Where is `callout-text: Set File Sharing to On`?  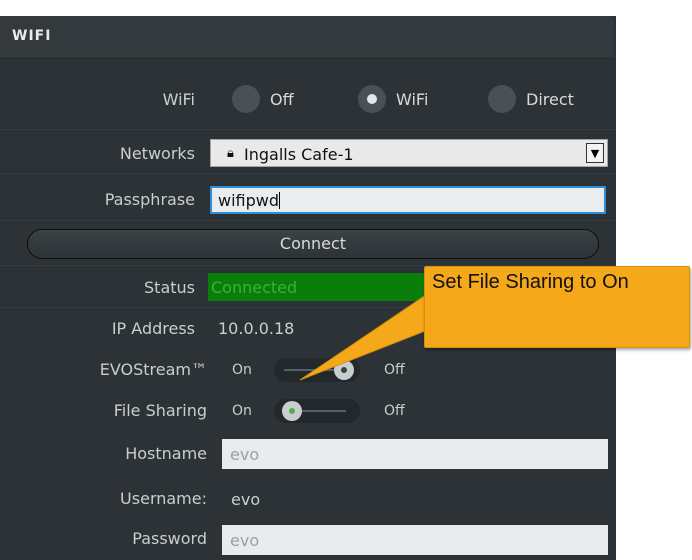 callout-text: Set File Sharing to On is located at coordinates (530, 282).